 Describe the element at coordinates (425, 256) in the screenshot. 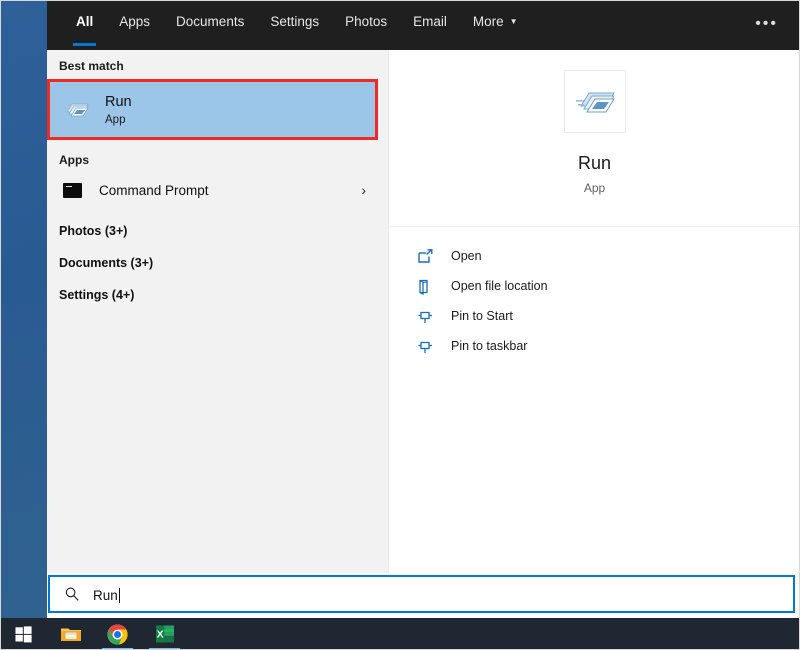

I see `open-window-icon` at that location.